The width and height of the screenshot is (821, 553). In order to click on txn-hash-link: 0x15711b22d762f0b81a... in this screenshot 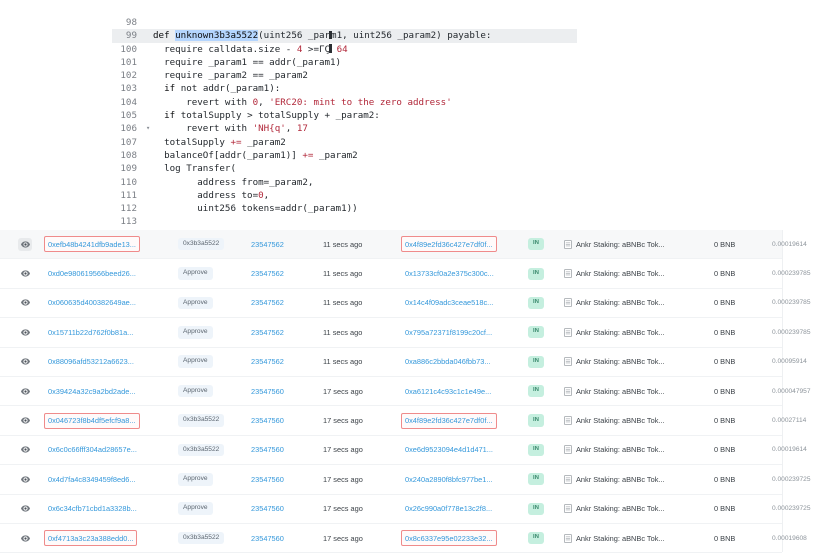, I will do `click(90, 332)`.